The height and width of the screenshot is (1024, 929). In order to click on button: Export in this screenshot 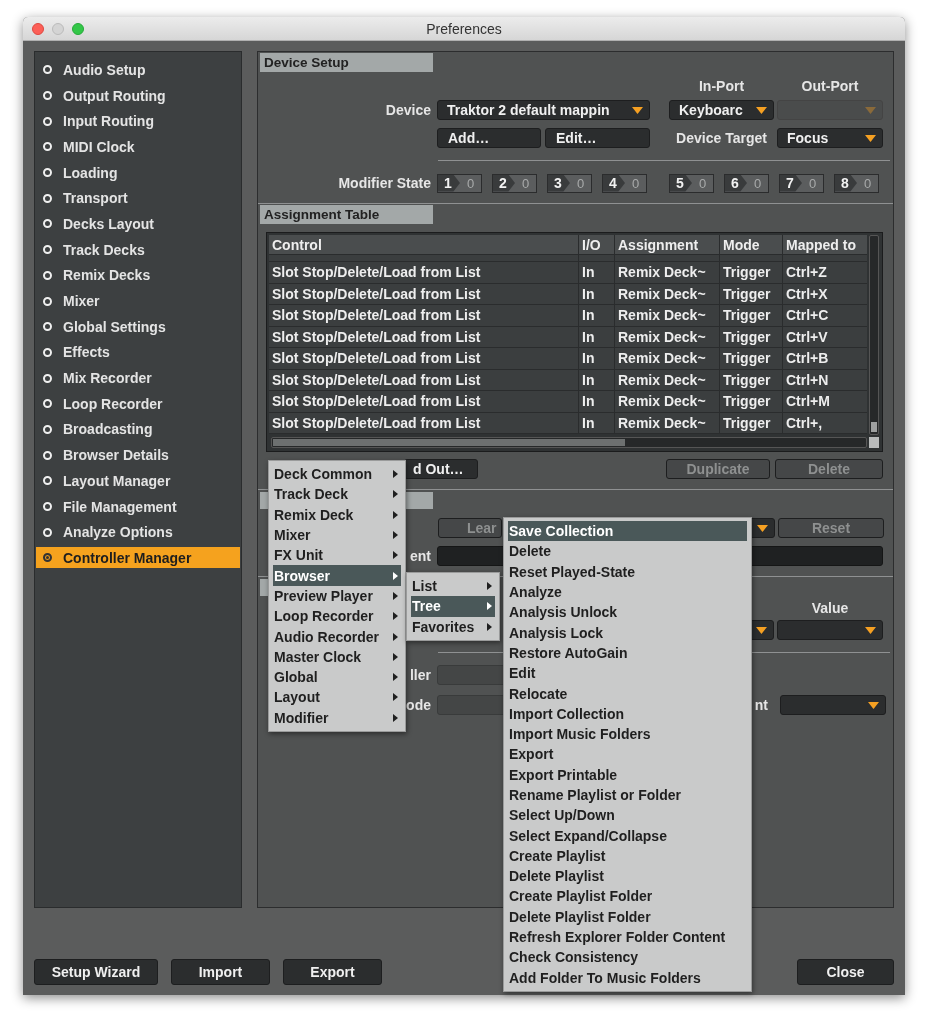, I will do `click(332, 972)`.